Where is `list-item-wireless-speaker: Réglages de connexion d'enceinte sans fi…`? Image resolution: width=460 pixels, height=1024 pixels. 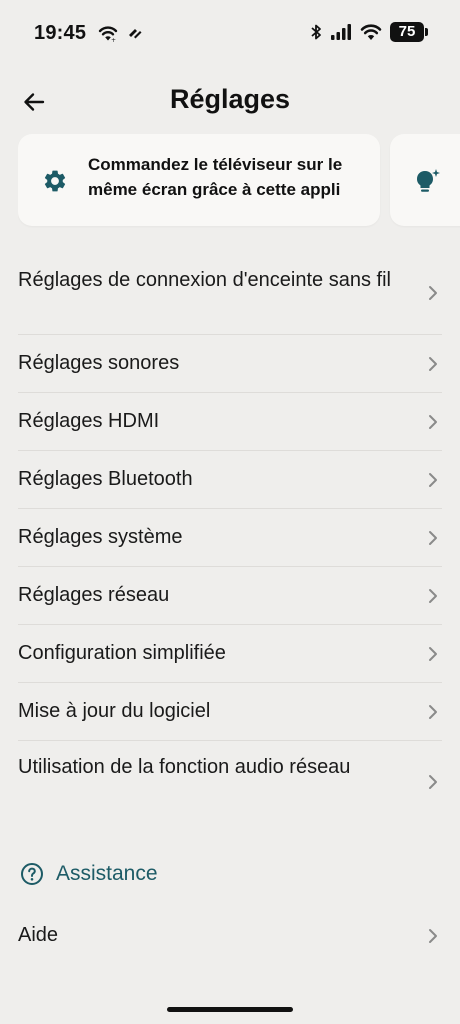 list-item-wireless-speaker: Réglages de connexion d'enceinte sans fi… is located at coordinates (230, 293).